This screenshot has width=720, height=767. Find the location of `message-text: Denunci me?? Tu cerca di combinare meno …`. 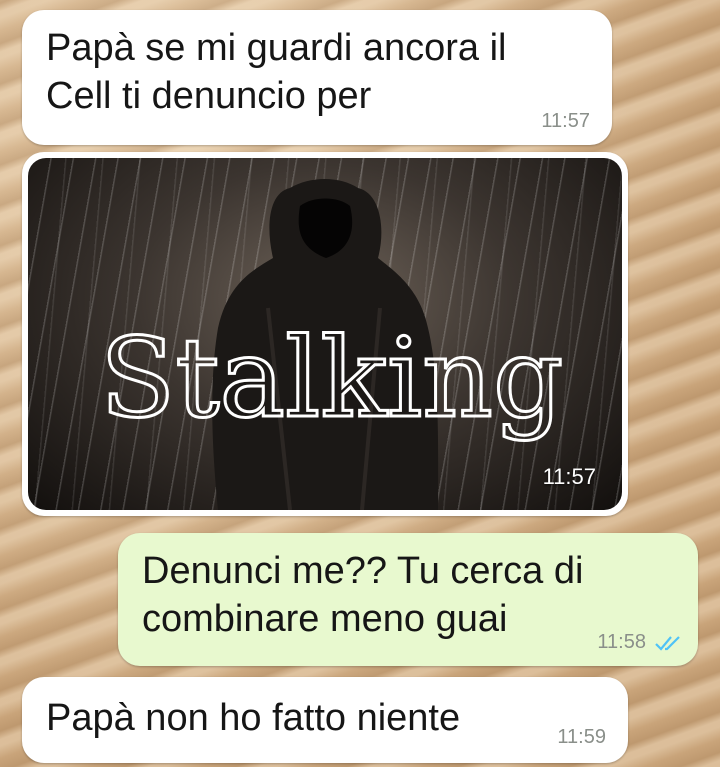

message-text: Denunci me?? Tu cerca di combinare meno … is located at coordinates (363, 595).